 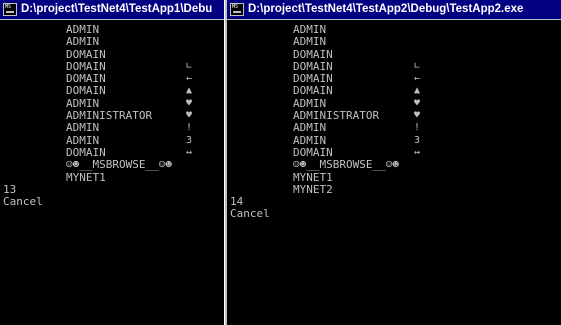 I want to click on title-bar: MS D:\project\TestNet4\TestApp1\Debu, so click(x=112, y=10).